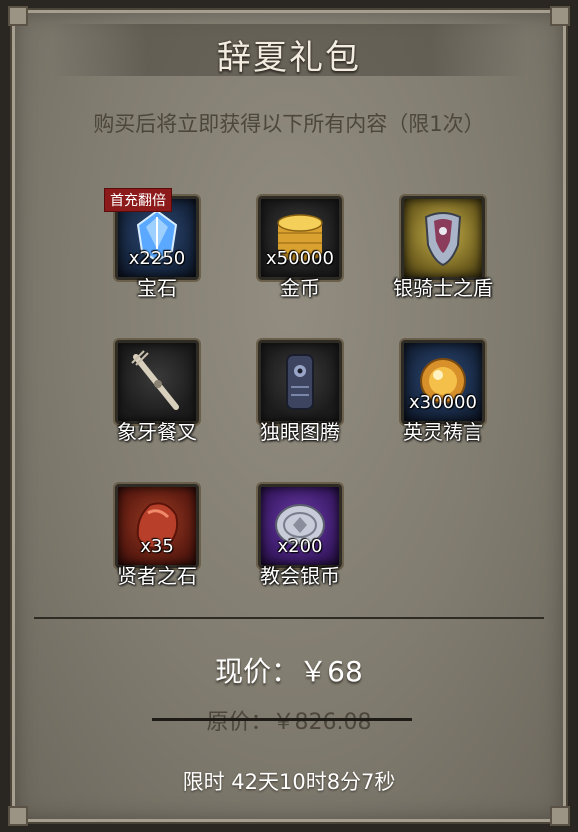  What do you see at coordinates (289, 124) in the screenshot?
I see `pack-description: 购买后将立即获得以下所有内容（限1次）` at bounding box center [289, 124].